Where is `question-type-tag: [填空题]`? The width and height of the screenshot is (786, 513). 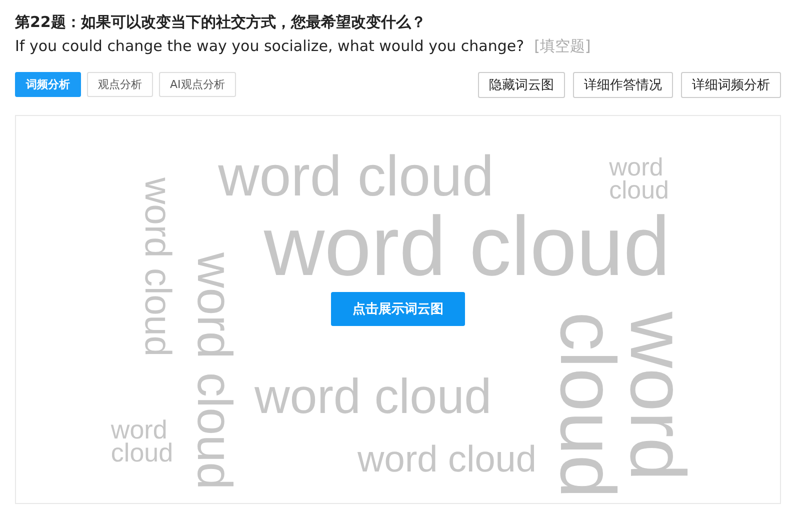
question-type-tag: [填空题] is located at coordinates (562, 46).